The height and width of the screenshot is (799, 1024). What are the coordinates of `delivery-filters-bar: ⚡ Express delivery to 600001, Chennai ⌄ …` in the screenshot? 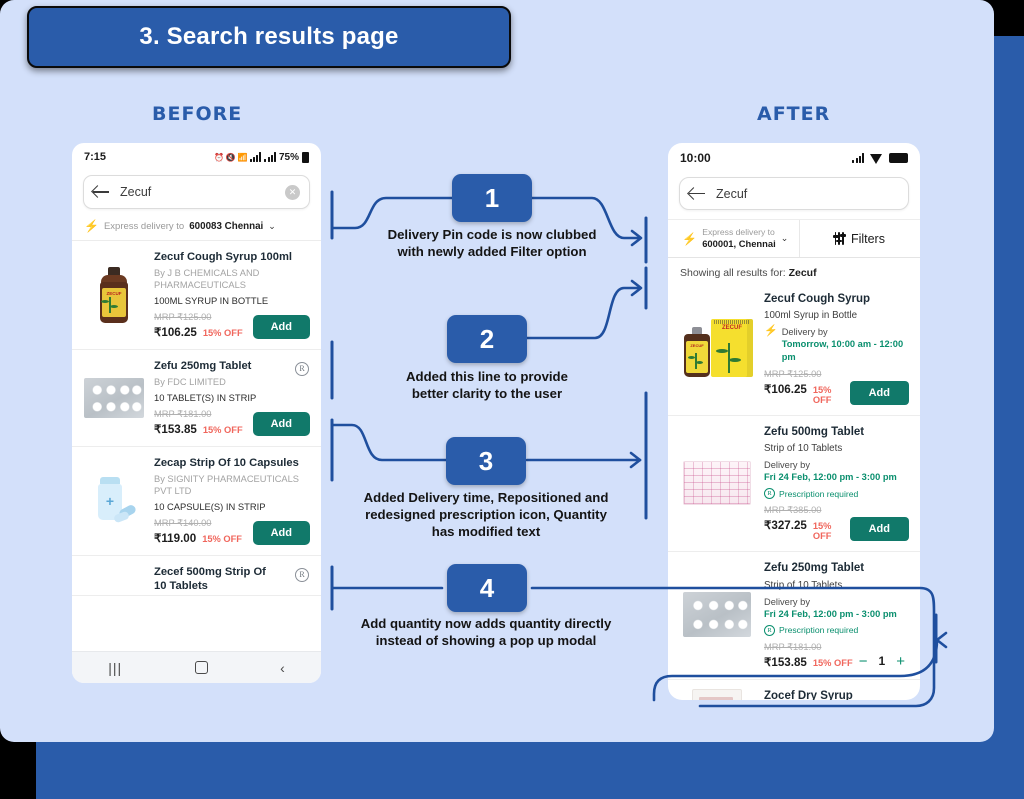 It's located at (794, 238).